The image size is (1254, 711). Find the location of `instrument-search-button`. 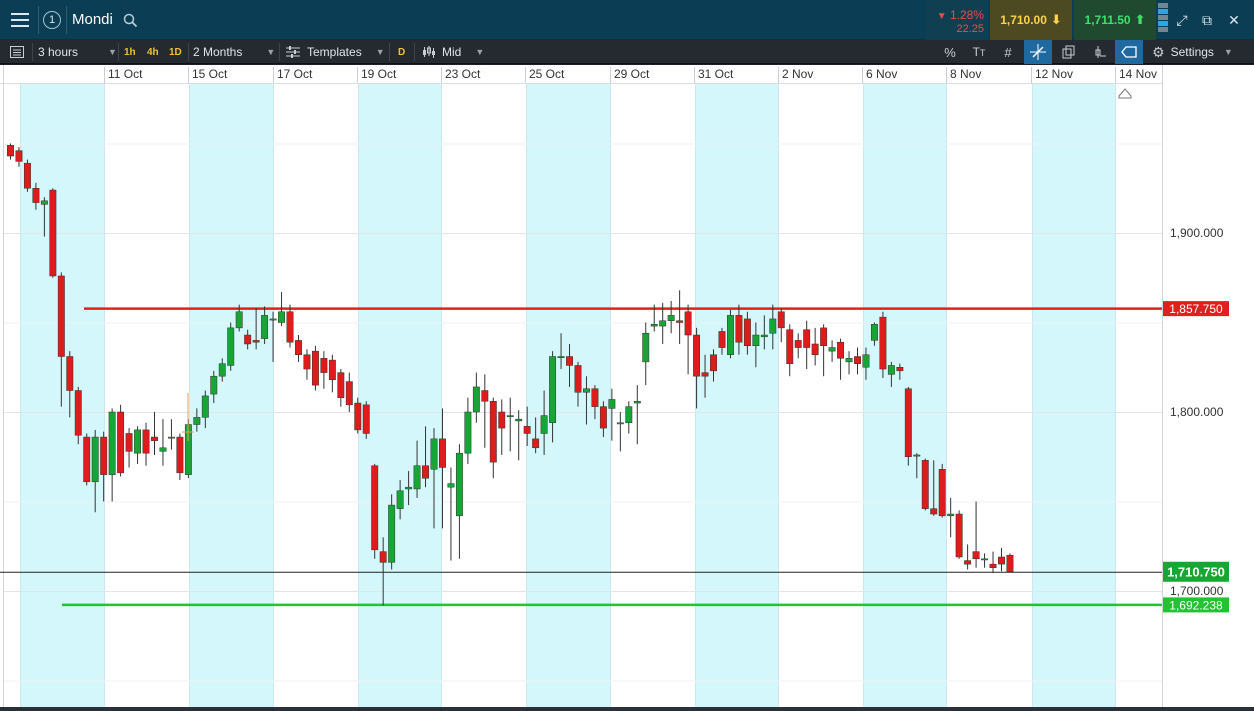

instrument-search-button is located at coordinates (130, 20).